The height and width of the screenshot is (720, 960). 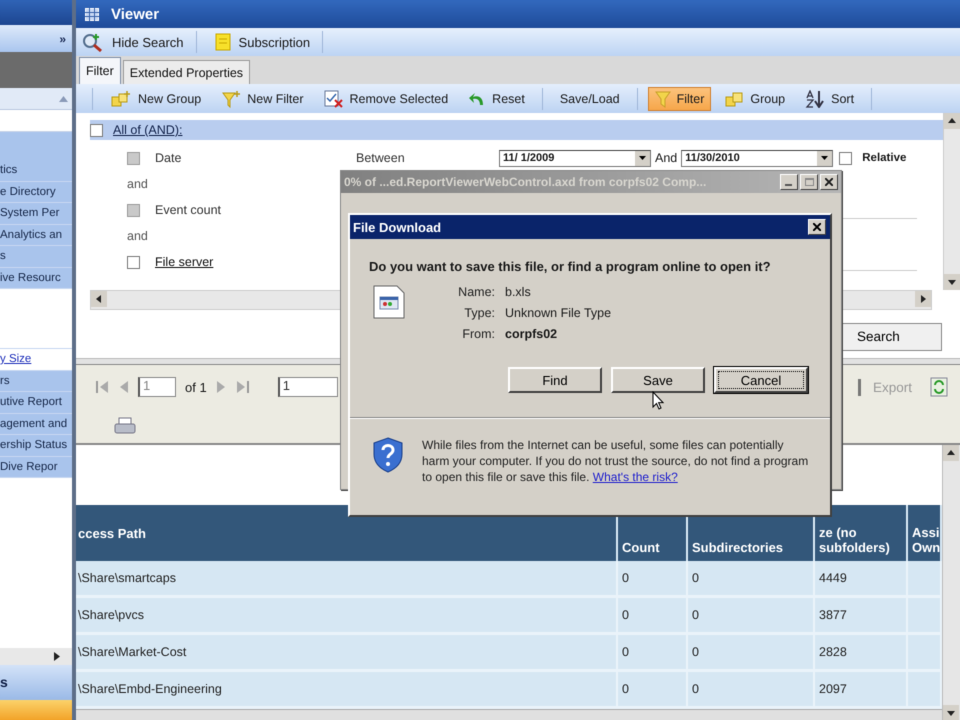 What do you see at coordinates (36, 235) in the screenshot?
I see `sidebar-item: Analytics an` at bounding box center [36, 235].